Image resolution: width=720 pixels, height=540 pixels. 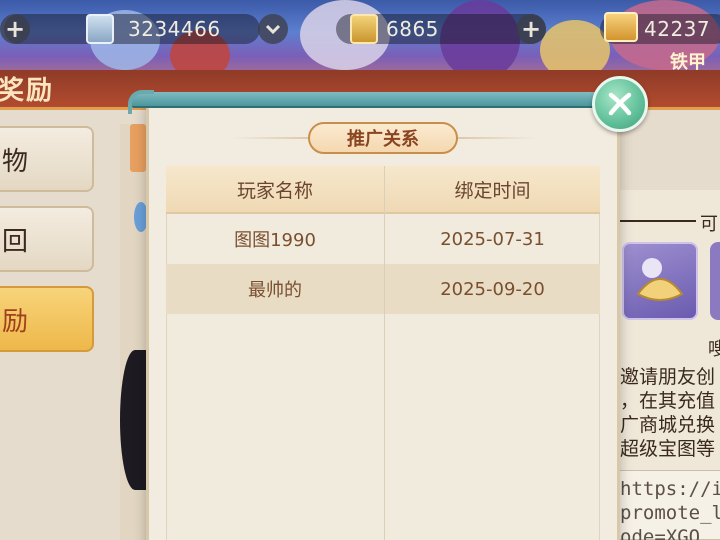 I want to click on tab-return: 回, so click(x=47, y=239).